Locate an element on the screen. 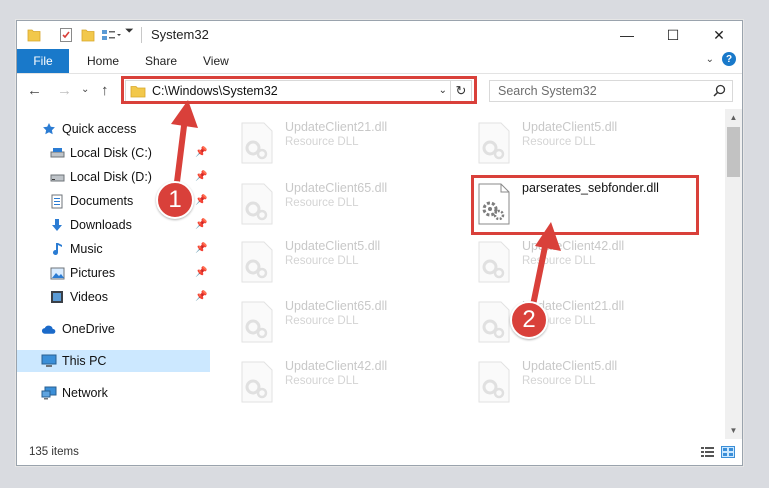  arrow-2-head is located at coordinates (548, 236).